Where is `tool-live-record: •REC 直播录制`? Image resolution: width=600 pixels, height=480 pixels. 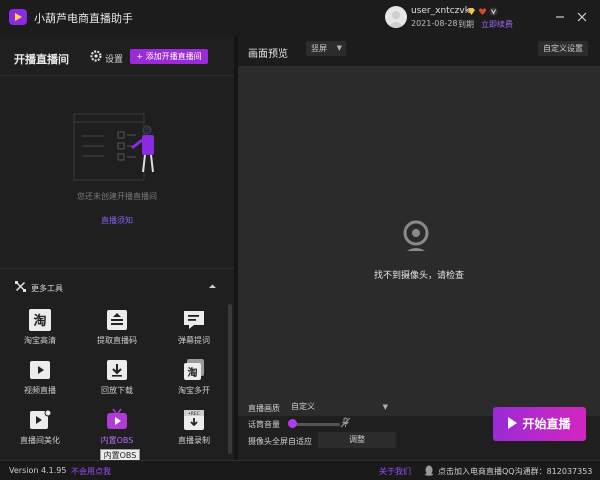 tool-live-record: •REC 直播录制 is located at coordinates (194, 430).